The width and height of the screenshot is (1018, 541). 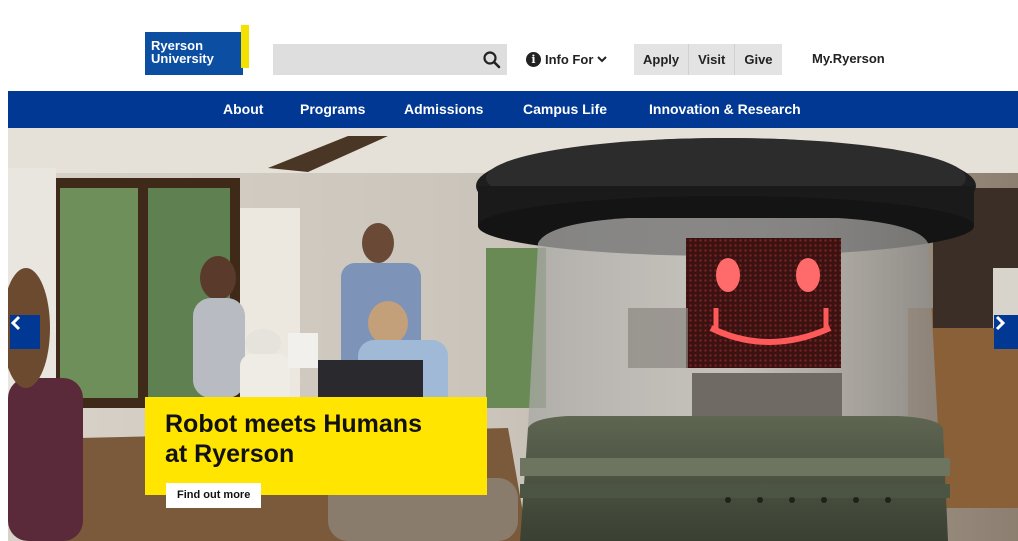 I want to click on chevron-right-icon, so click(x=1000, y=323).